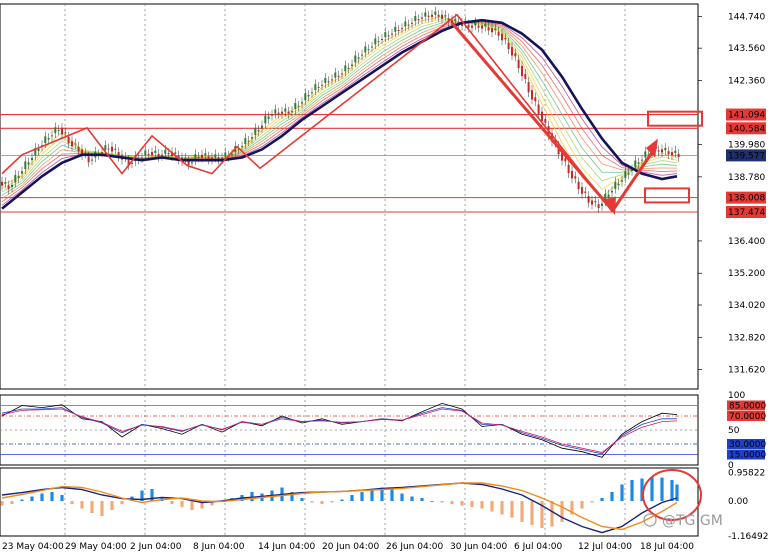 The image size is (770, 555). What do you see at coordinates (747, 456) in the screenshot?
I see `rsi-axis-tick-label: 15.0000` at bounding box center [747, 456].